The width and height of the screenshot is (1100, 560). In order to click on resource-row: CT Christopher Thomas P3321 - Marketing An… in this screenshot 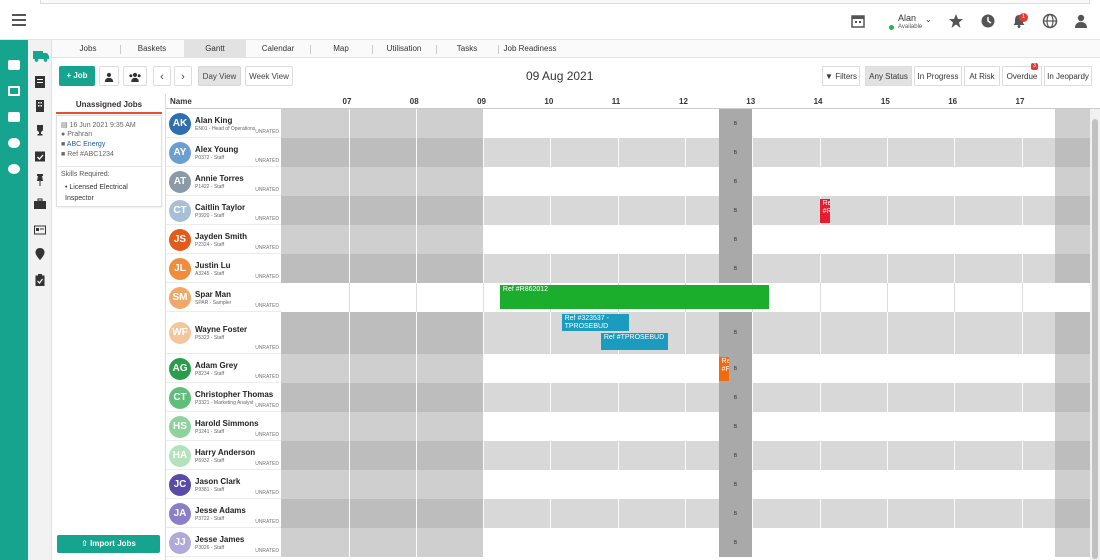, I will do `click(628, 397)`.